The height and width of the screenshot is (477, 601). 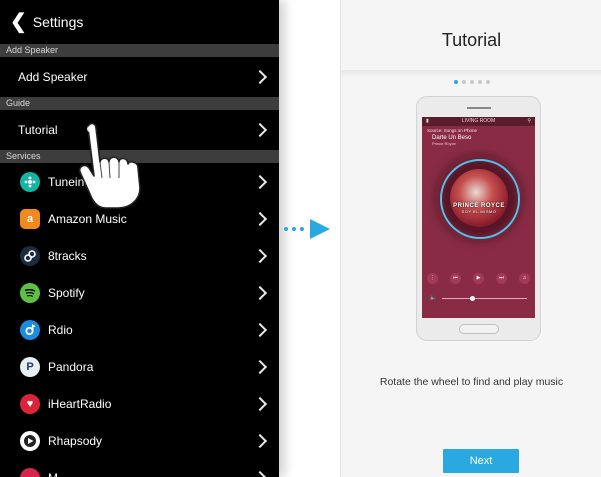 I want to click on page-indicator, so click(x=471, y=82).